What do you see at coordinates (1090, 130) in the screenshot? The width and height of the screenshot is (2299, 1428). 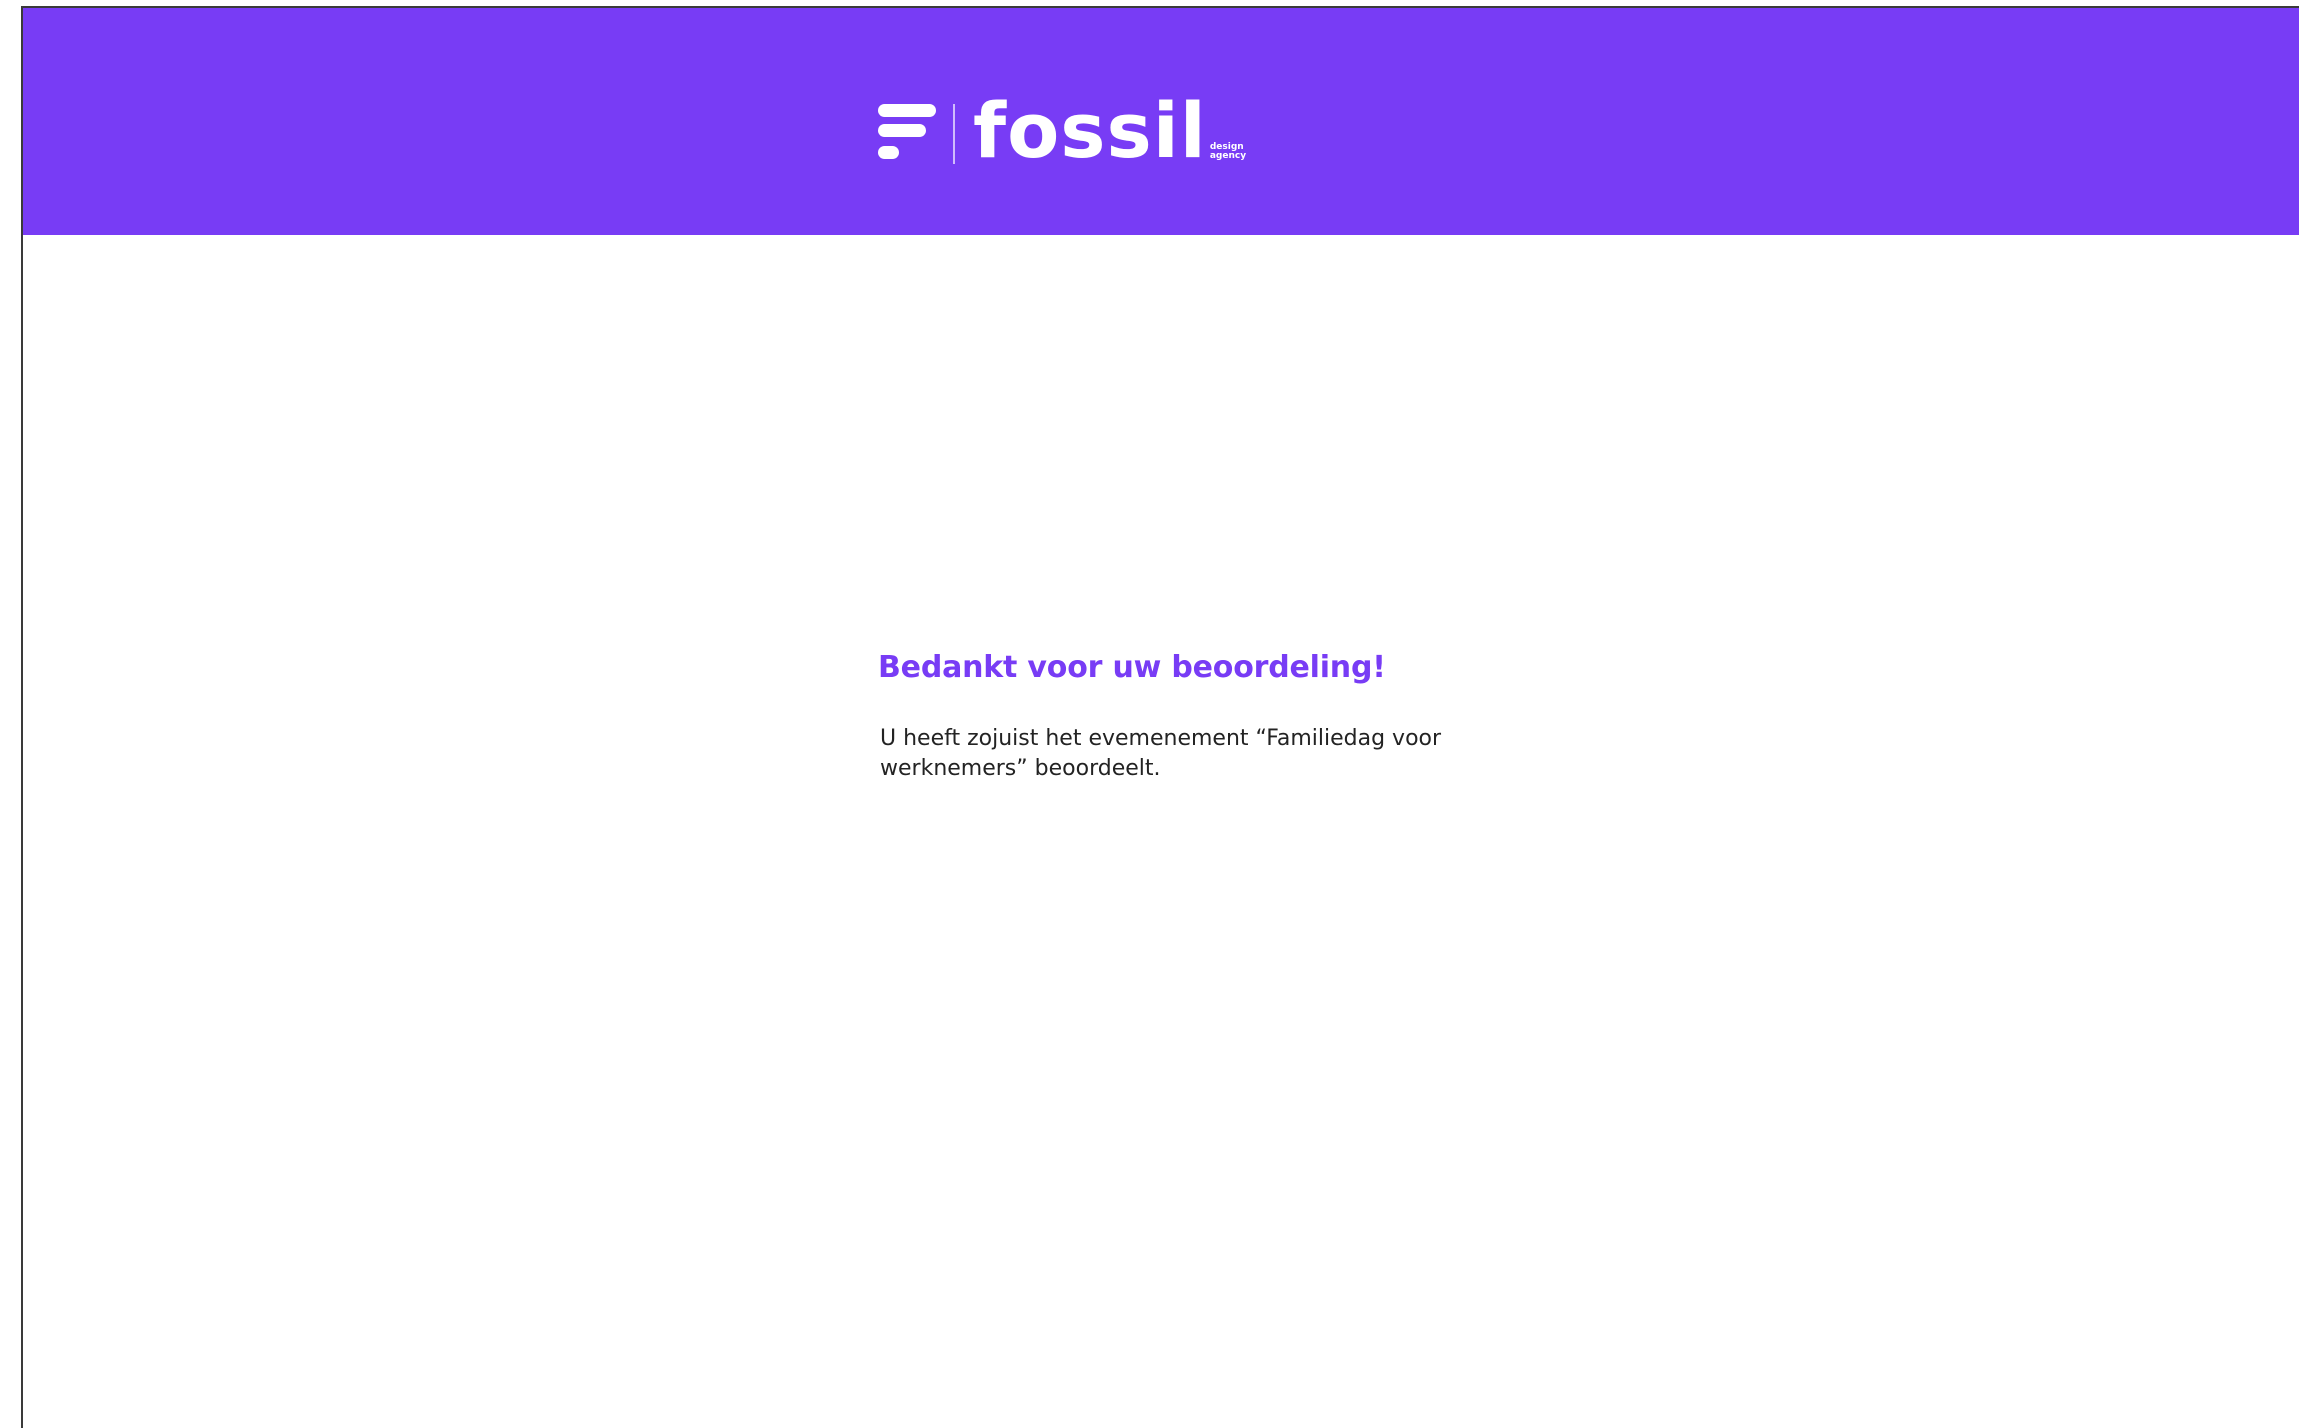 I see `logo-wordmark: fossil` at bounding box center [1090, 130].